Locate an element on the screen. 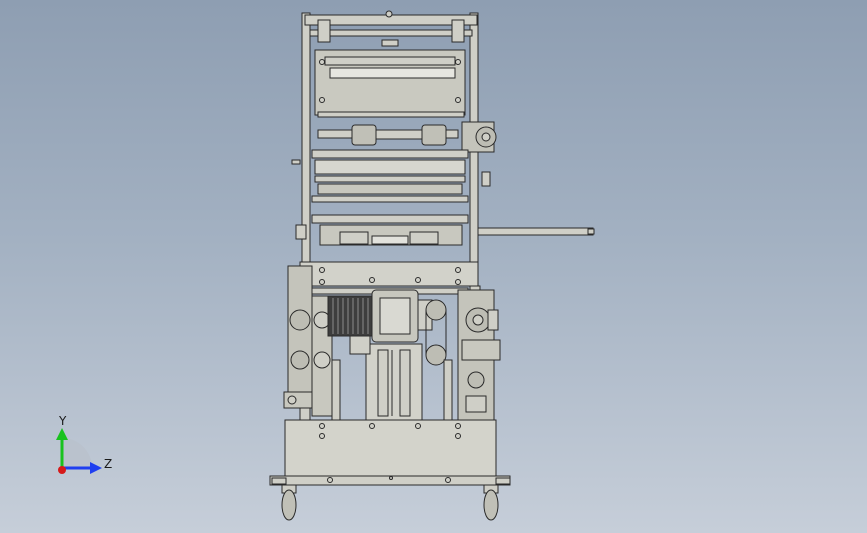 This screenshot has height=533, width=867. caster-right-wheel is located at coordinates (491, 505).